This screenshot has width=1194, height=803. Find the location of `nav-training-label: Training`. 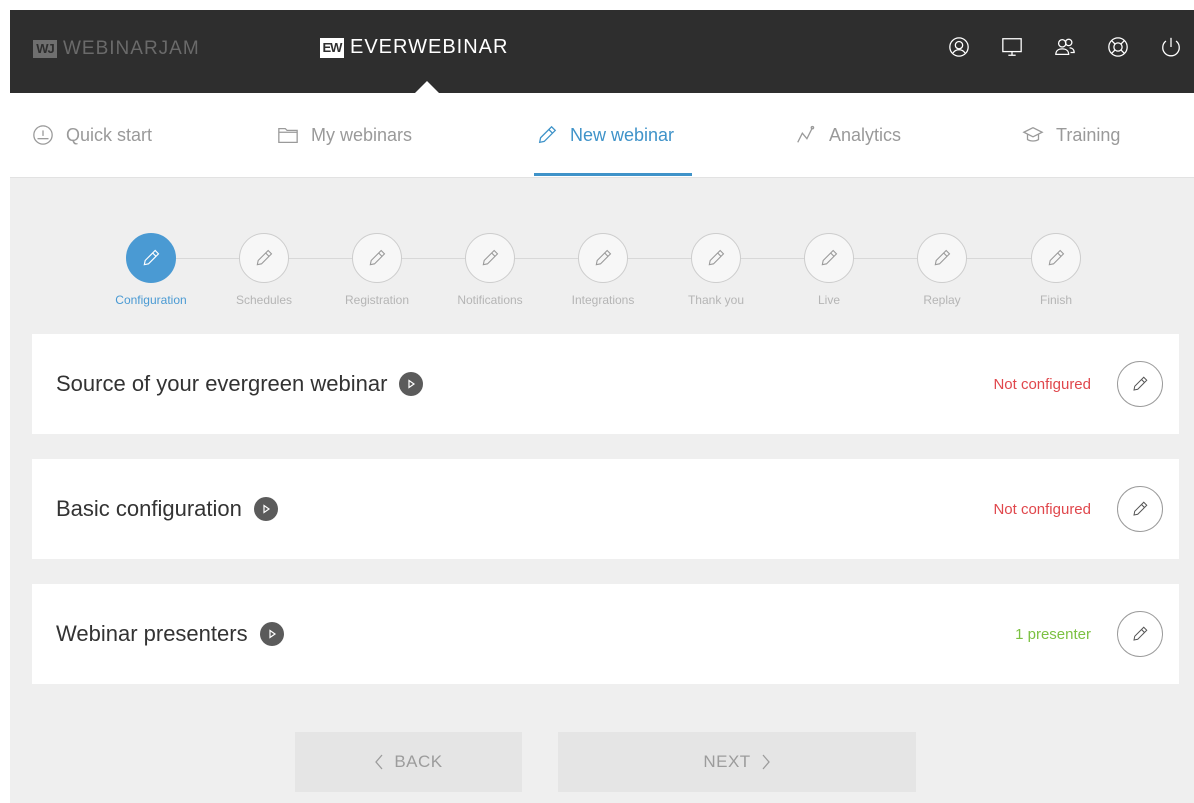

nav-training-label: Training is located at coordinates (1088, 134).